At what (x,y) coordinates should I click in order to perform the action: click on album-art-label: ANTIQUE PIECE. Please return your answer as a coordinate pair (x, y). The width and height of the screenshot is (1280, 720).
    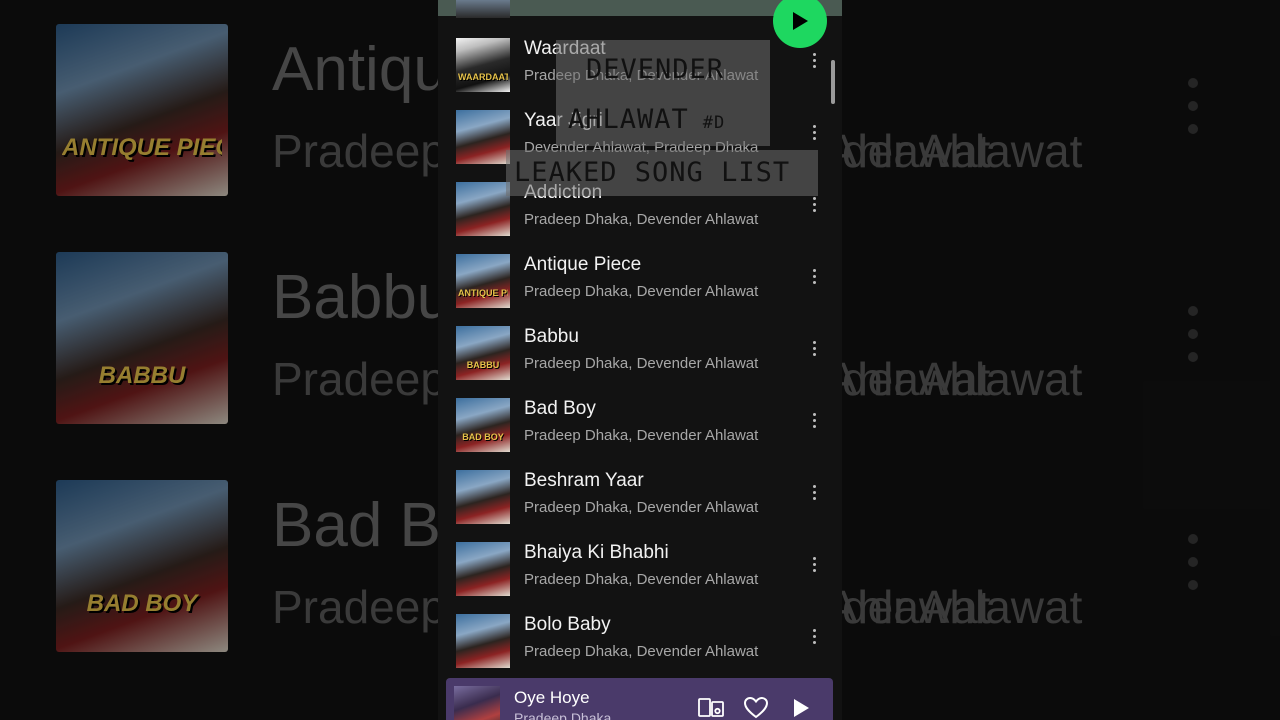
    Looking at the image, I should click on (483, 293).